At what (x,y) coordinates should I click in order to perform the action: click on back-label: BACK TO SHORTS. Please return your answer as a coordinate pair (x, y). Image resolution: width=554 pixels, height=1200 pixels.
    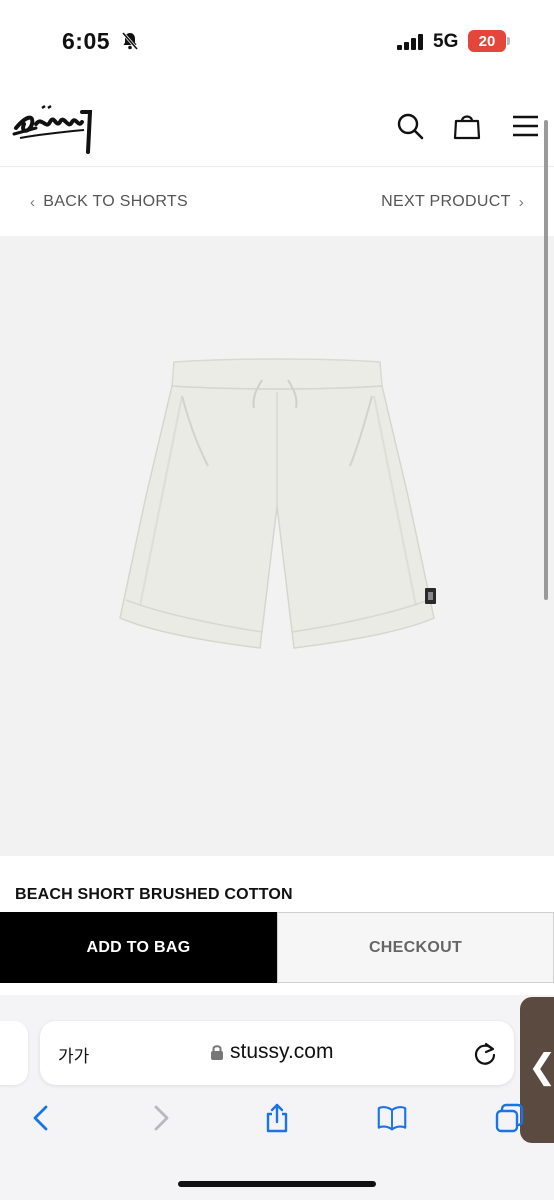
    Looking at the image, I should click on (115, 201).